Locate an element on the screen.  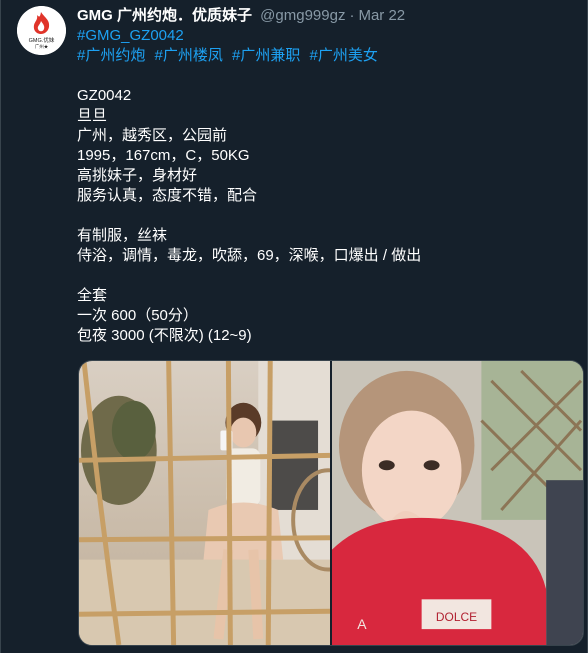
avatar: GMG.优妹 广州★ is located at coordinates (41, 30).